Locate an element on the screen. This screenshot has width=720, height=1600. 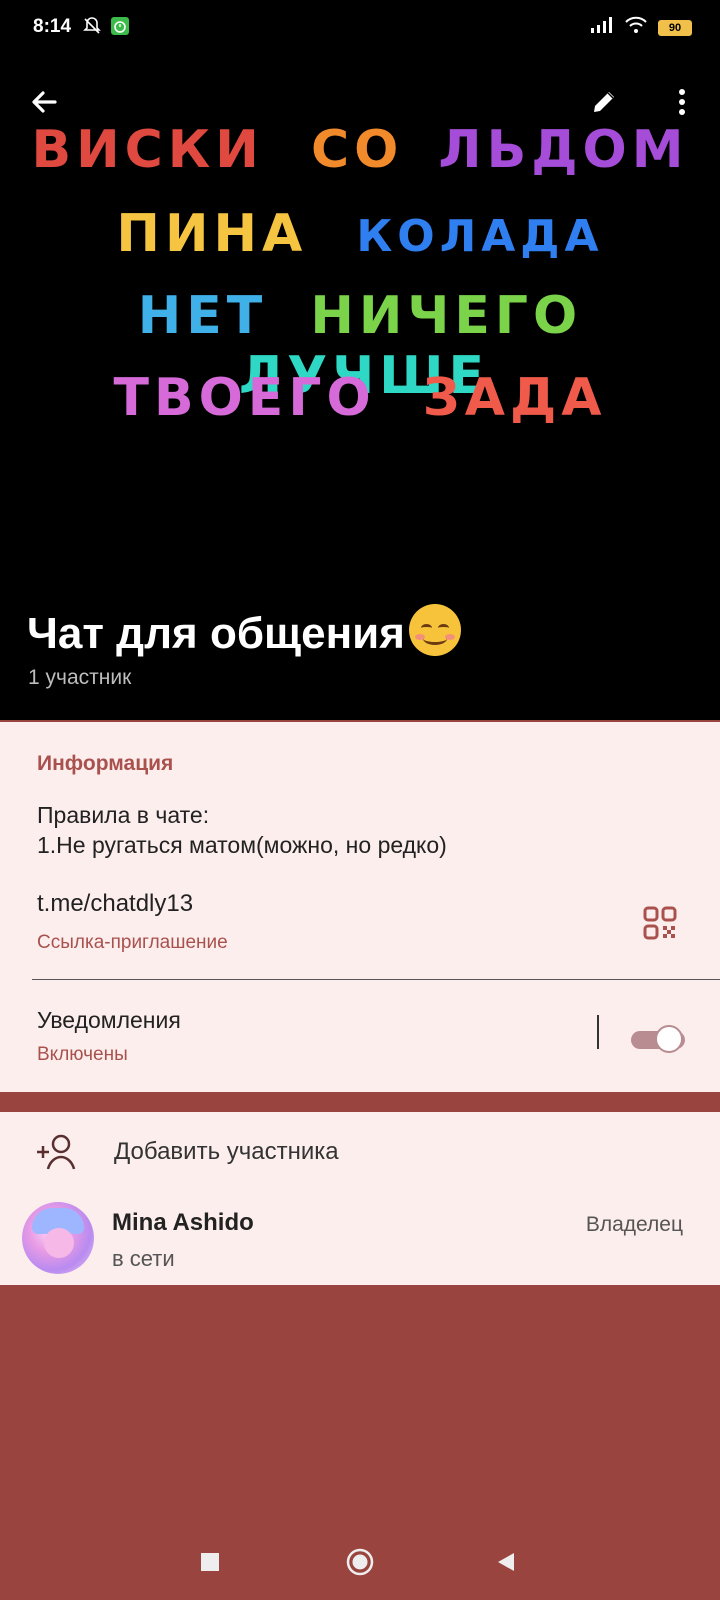
add-user-icon is located at coordinates (56, 1152).